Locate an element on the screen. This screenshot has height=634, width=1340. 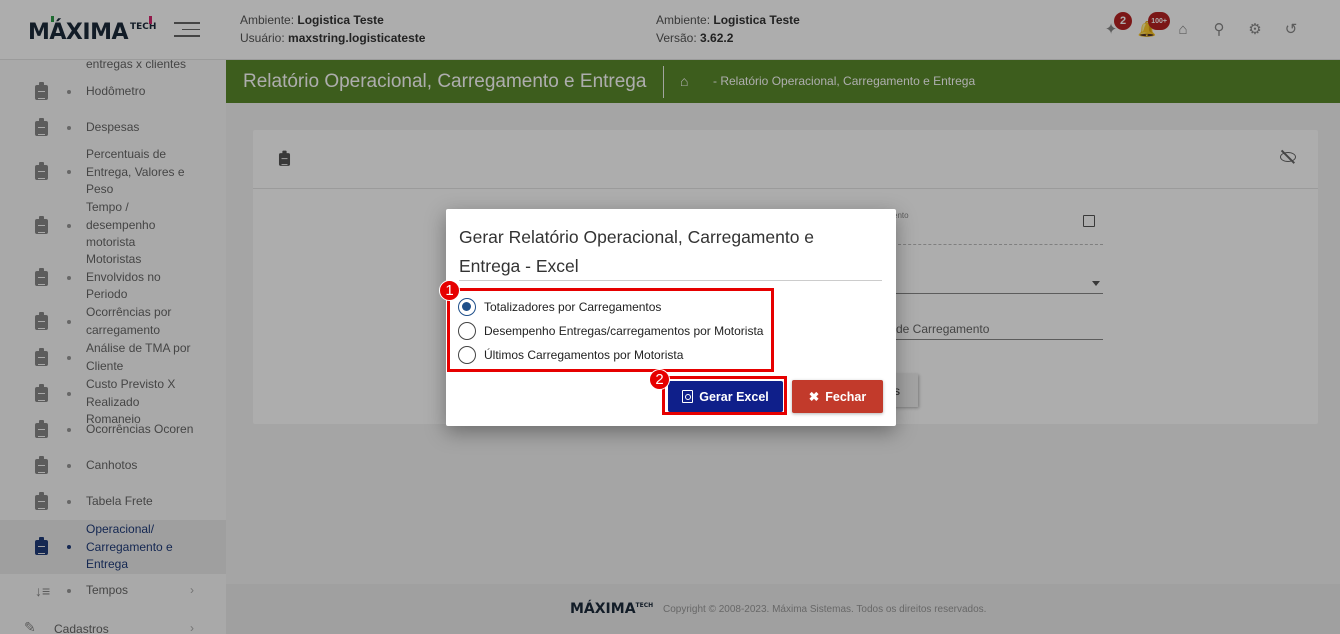
annotation-box-options is located at coordinates (610, 330).